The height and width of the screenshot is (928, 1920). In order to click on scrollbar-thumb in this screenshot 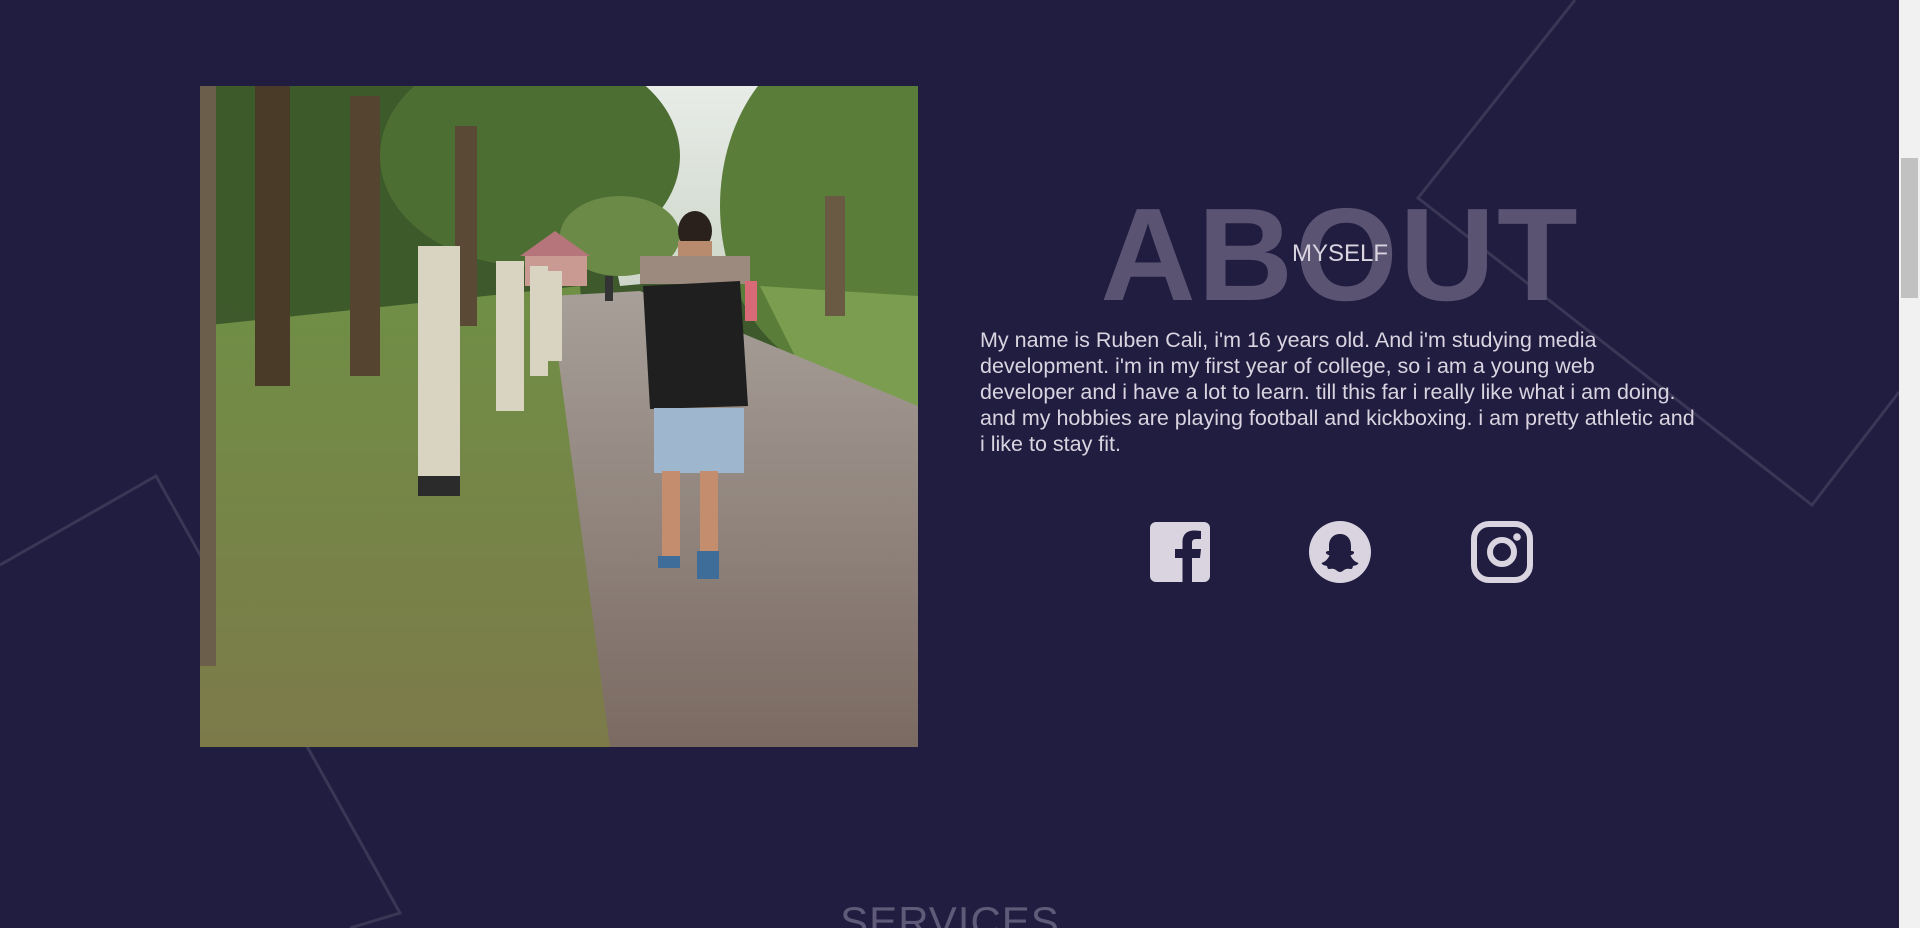, I will do `click(1909, 228)`.